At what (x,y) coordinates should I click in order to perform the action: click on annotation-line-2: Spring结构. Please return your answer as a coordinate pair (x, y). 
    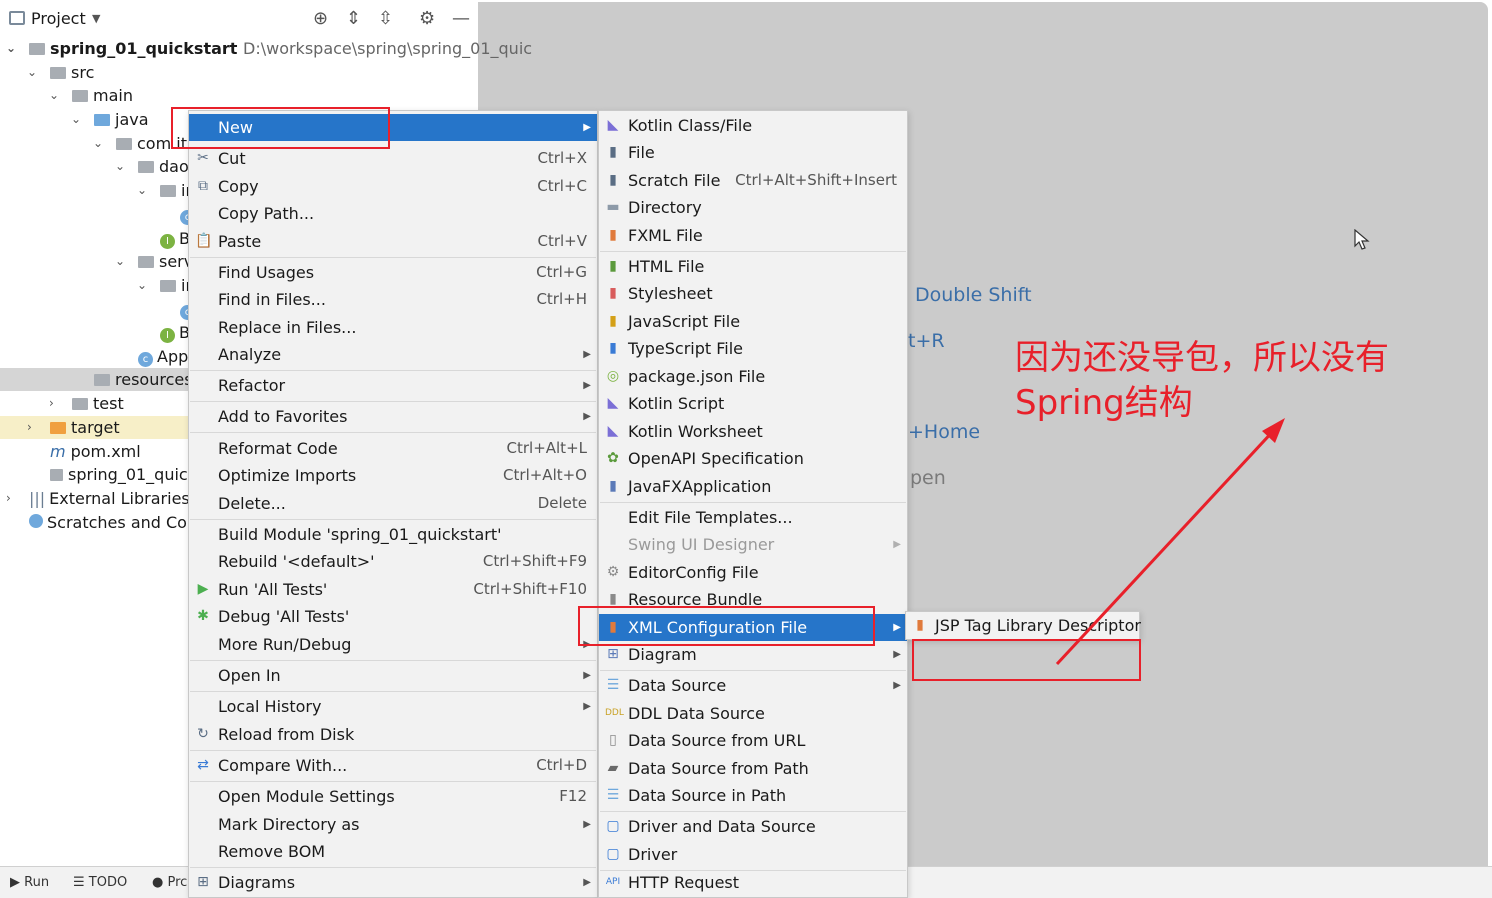
    Looking at the image, I should click on (1104, 403).